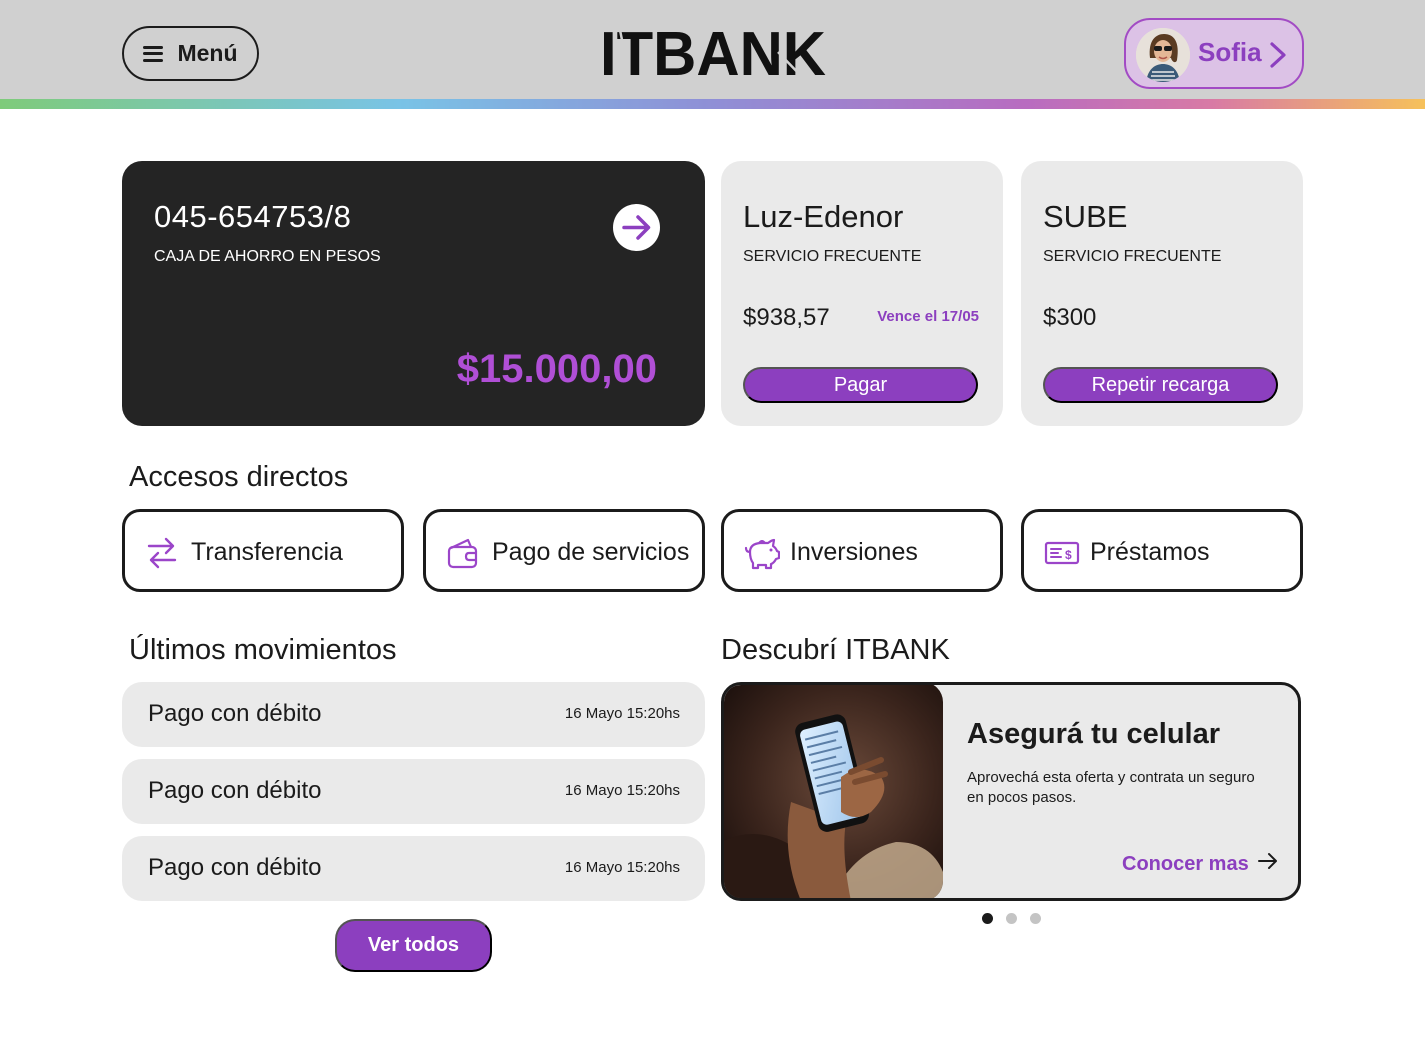 This screenshot has width=1425, height=1049. I want to click on chevron-right-icon, so click(1278, 55).